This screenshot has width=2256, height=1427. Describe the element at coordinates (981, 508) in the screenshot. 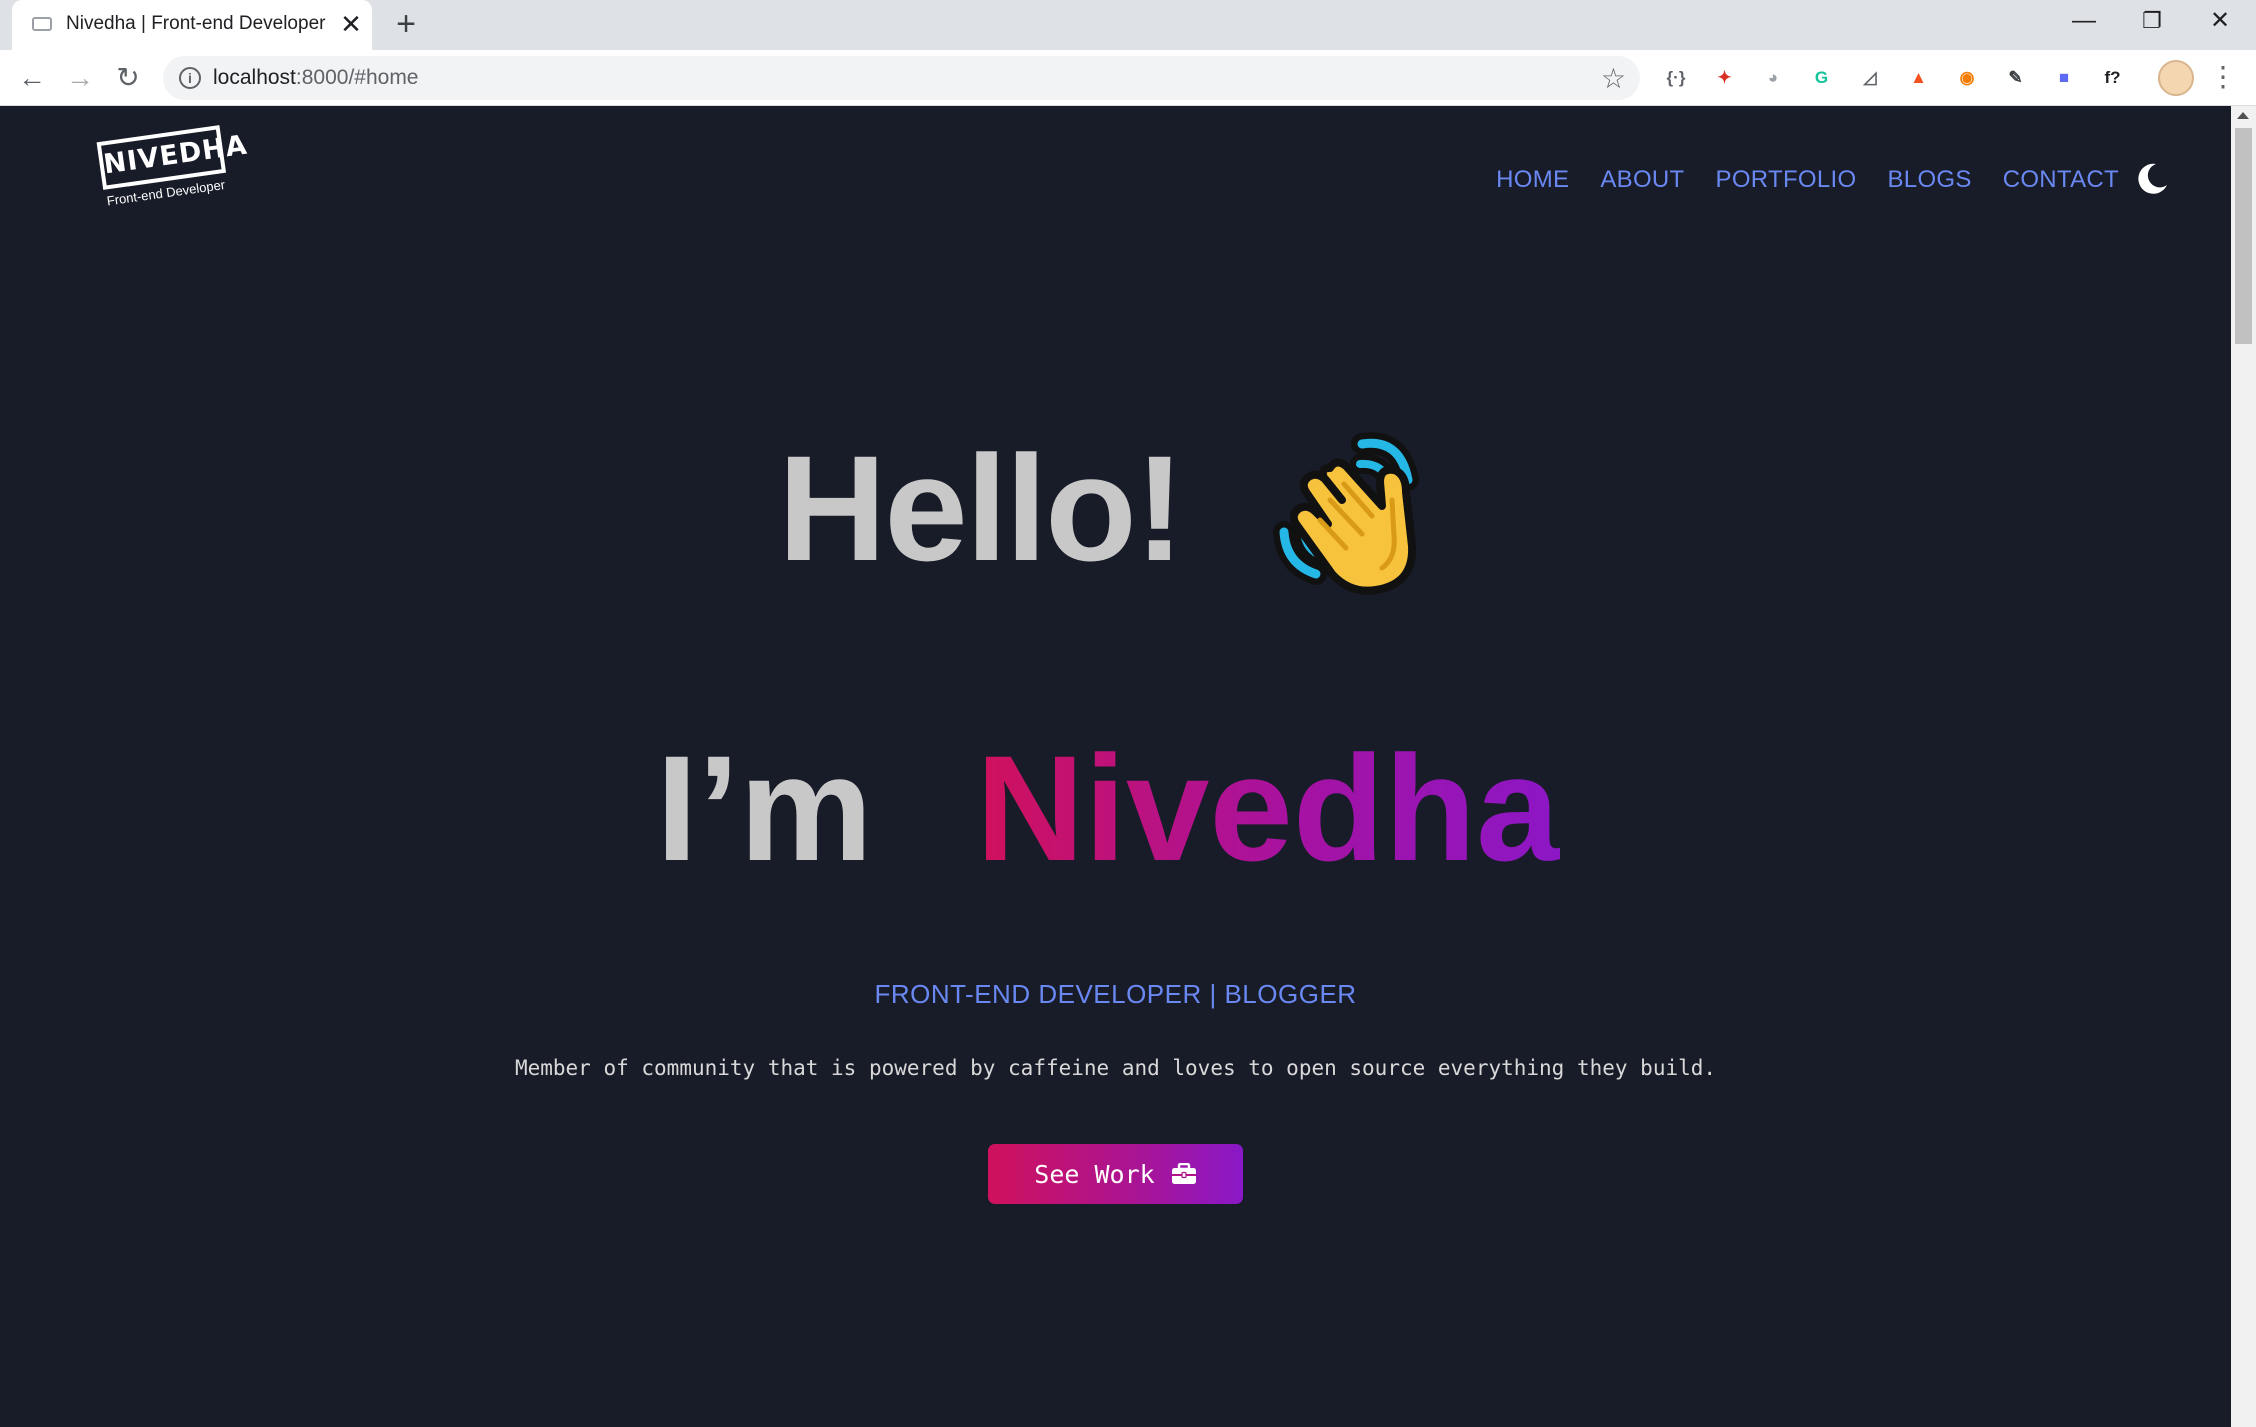

I see `hero-greeting: Hello!` at that location.